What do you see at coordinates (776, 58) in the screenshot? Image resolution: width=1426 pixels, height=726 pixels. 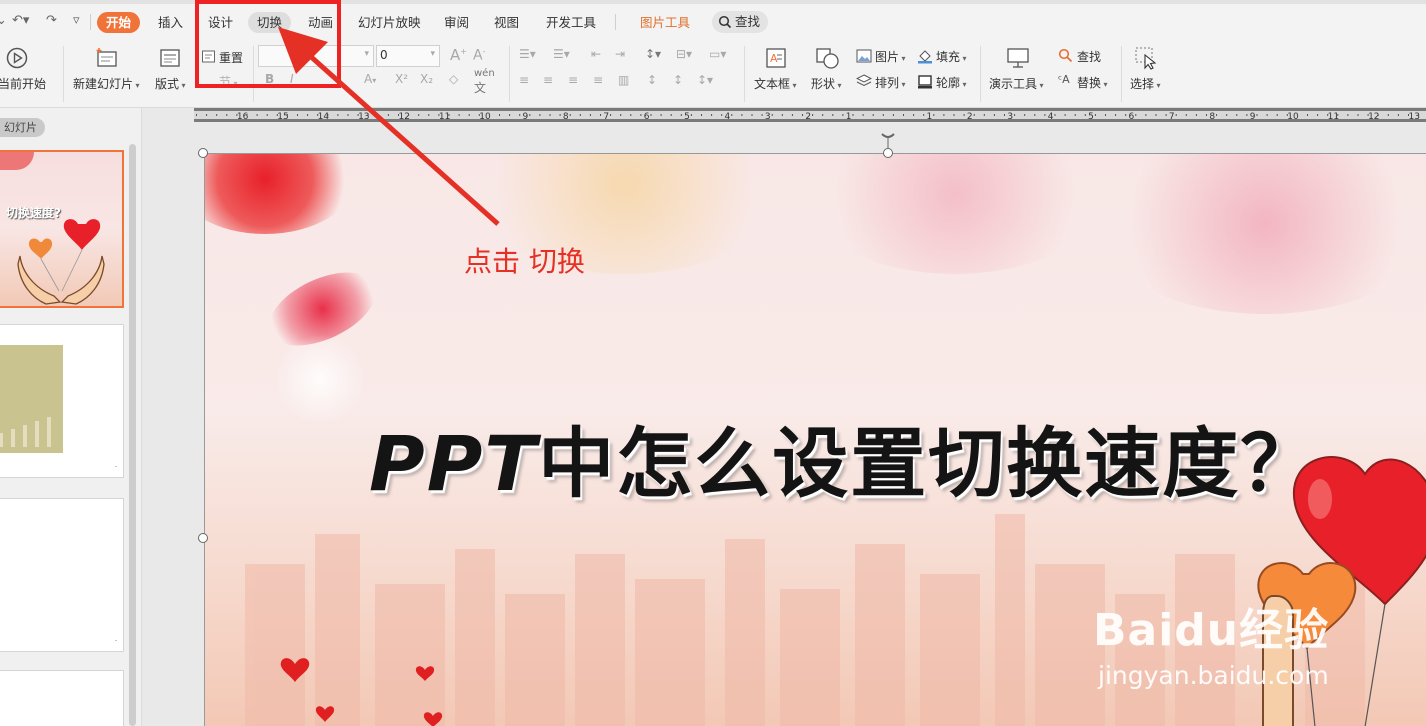 I see `text-box-icon: A` at bounding box center [776, 58].